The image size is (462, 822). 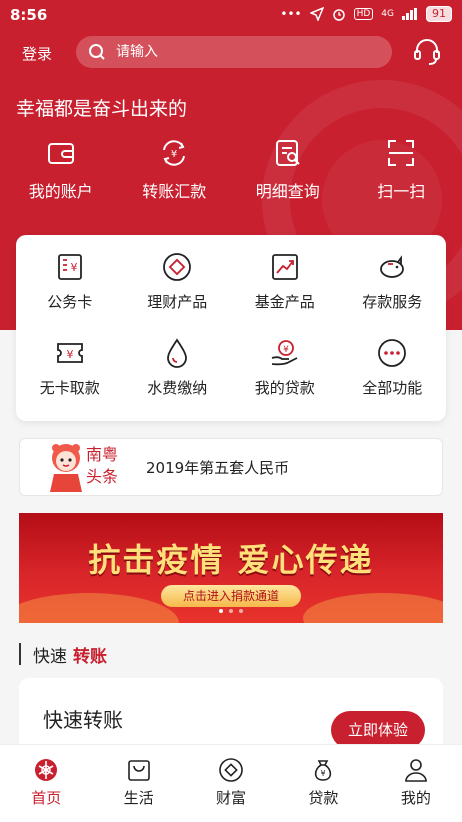 What do you see at coordinates (102, 454) in the screenshot?
I see `news-brand-line1: 南粤` at bounding box center [102, 454].